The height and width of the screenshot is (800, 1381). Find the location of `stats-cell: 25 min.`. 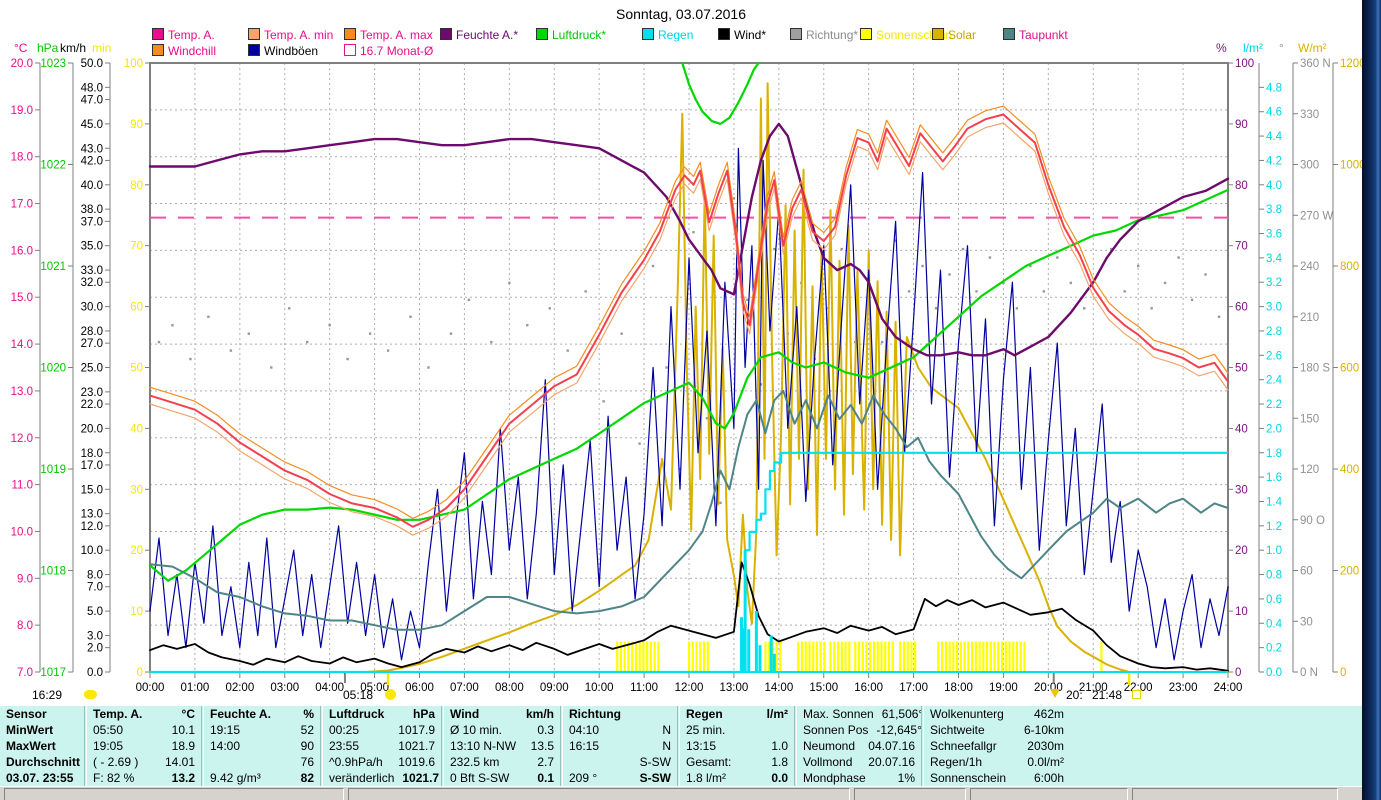

stats-cell: 25 min. is located at coordinates (706, 730).